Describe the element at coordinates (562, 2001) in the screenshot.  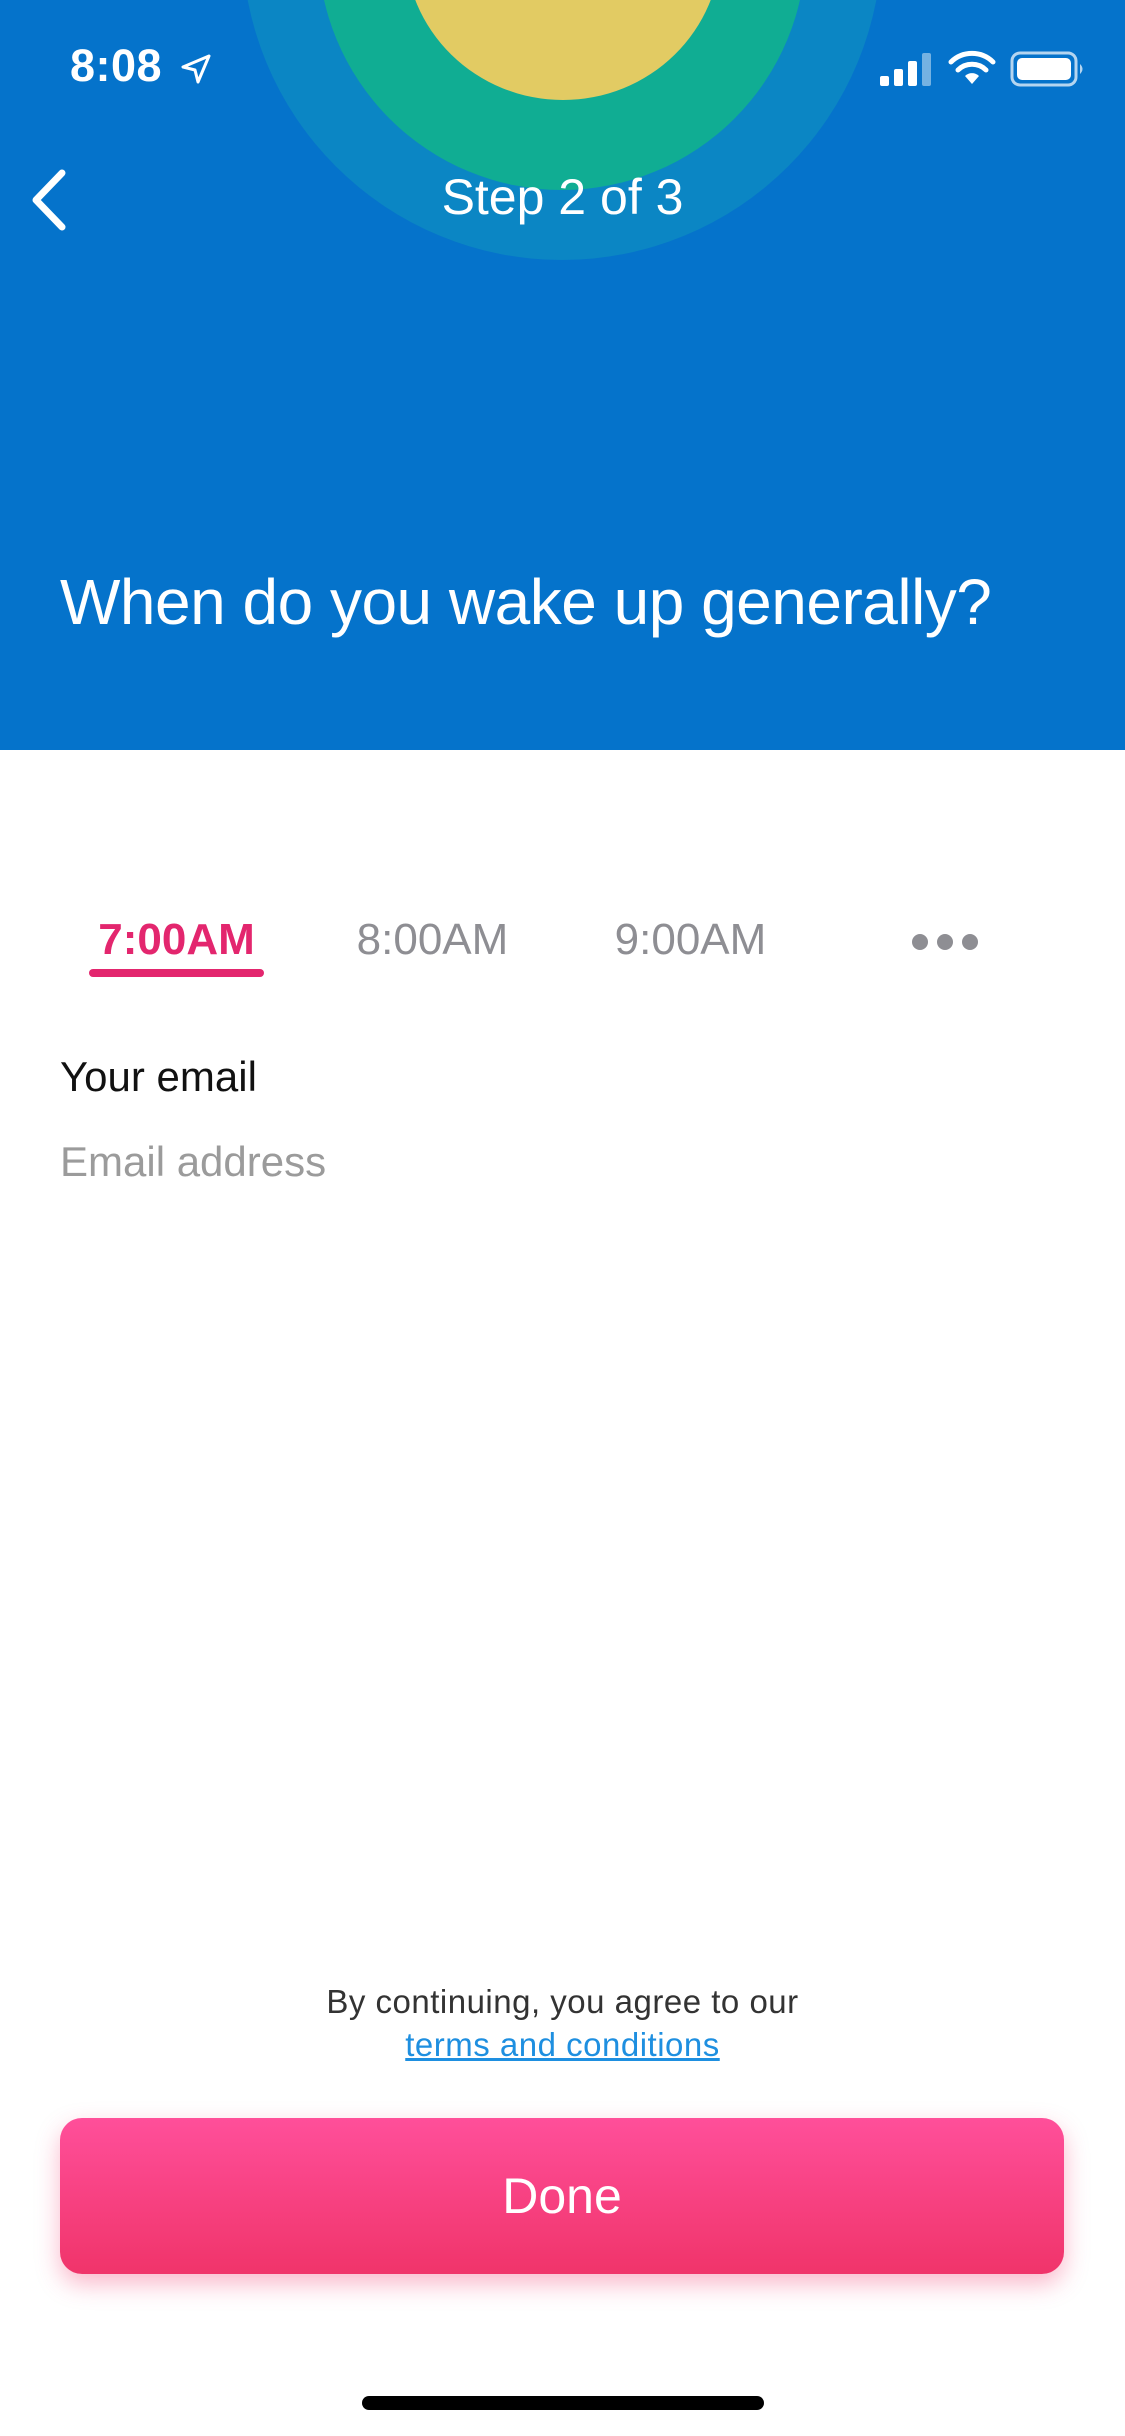
I see `terms-notice: By continuing, you agree to our` at that location.